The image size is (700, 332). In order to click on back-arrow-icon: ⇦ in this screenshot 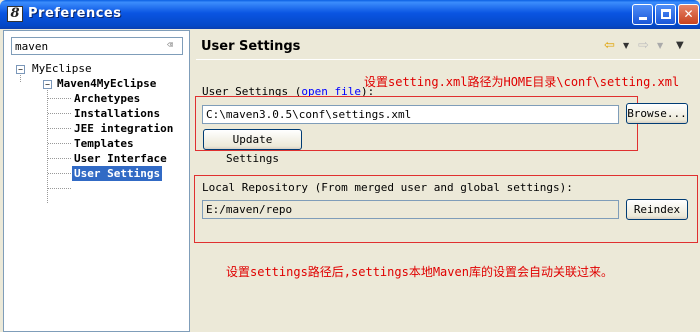, I will do `click(609, 45)`.